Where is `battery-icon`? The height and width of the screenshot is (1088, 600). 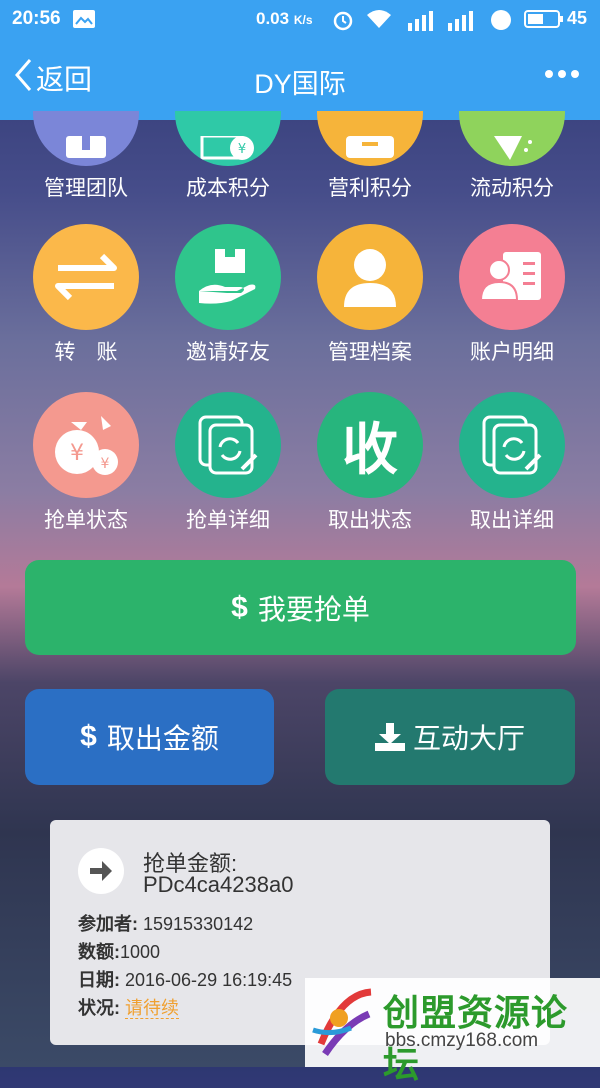
battery-icon is located at coordinates (544, 21).